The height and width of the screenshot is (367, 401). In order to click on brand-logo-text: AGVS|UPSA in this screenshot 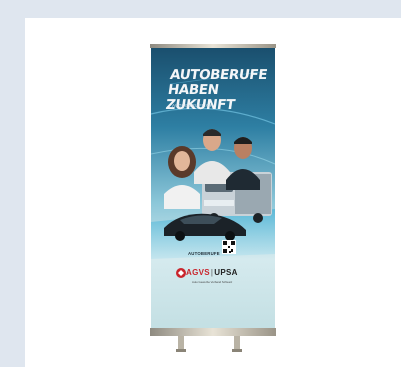, I will do `click(212, 272)`.